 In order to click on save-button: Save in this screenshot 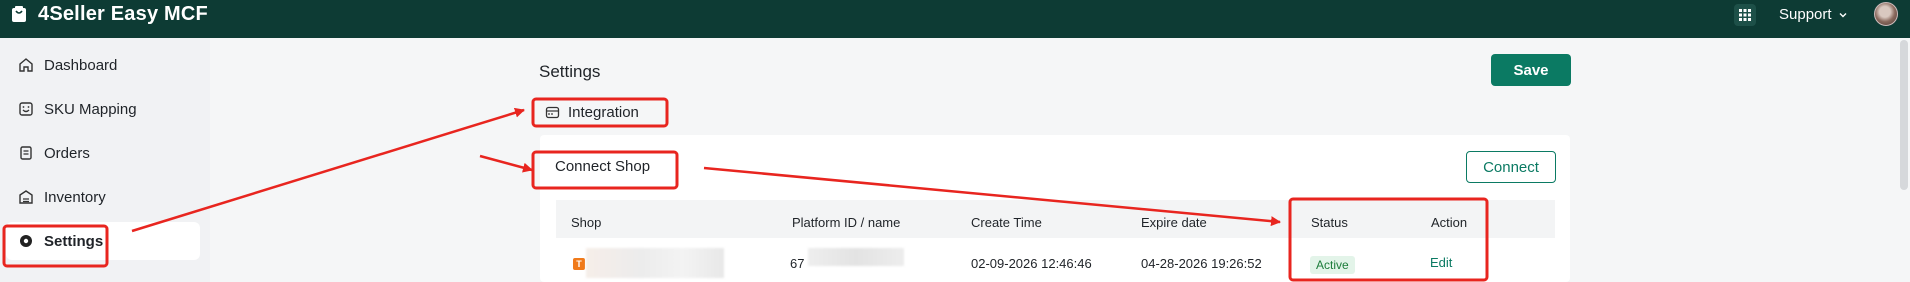, I will do `click(1531, 70)`.